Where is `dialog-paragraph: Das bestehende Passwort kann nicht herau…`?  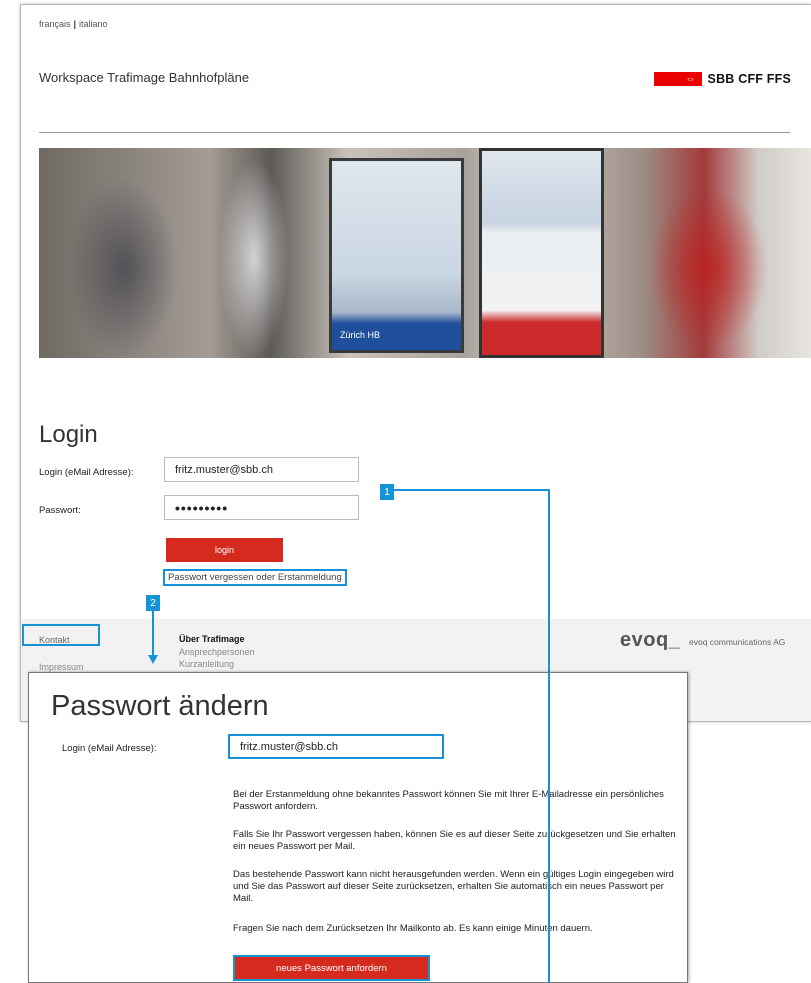 dialog-paragraph: Das bestehende Passwort kann nicht herau… is located at coordinates (453, 886).